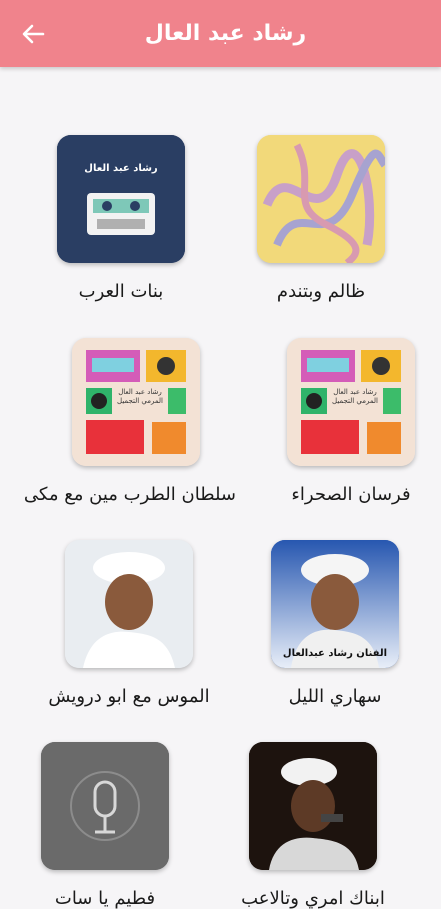 This screenshot has height=909, width=441. I want to click on cover-text: رشاد عبد العال, so click(121, 168).